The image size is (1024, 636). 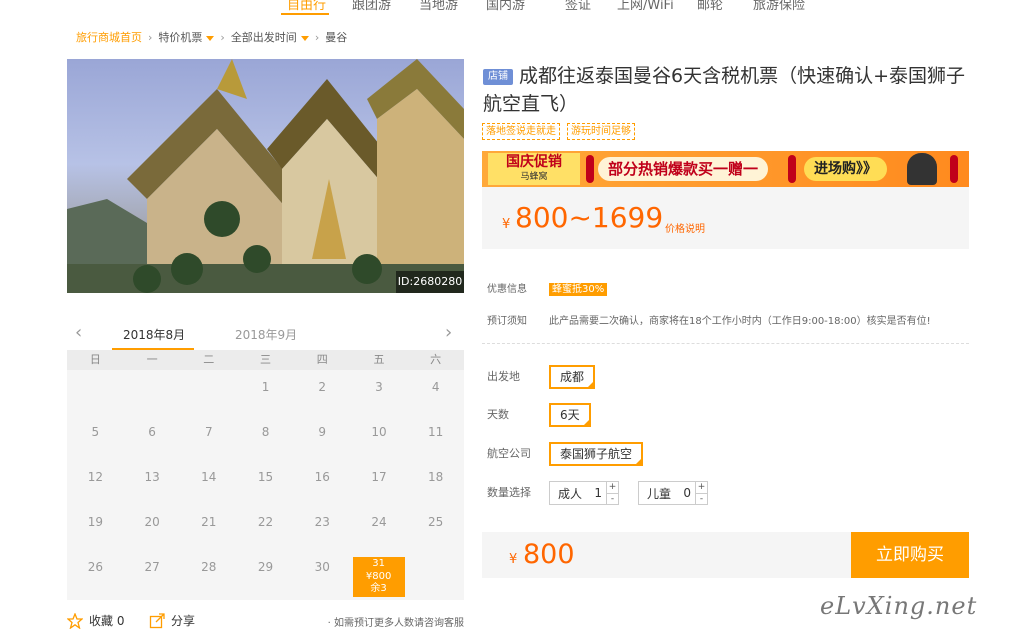 I want to click on calendar-day: 28, so click(x=209, y=567).